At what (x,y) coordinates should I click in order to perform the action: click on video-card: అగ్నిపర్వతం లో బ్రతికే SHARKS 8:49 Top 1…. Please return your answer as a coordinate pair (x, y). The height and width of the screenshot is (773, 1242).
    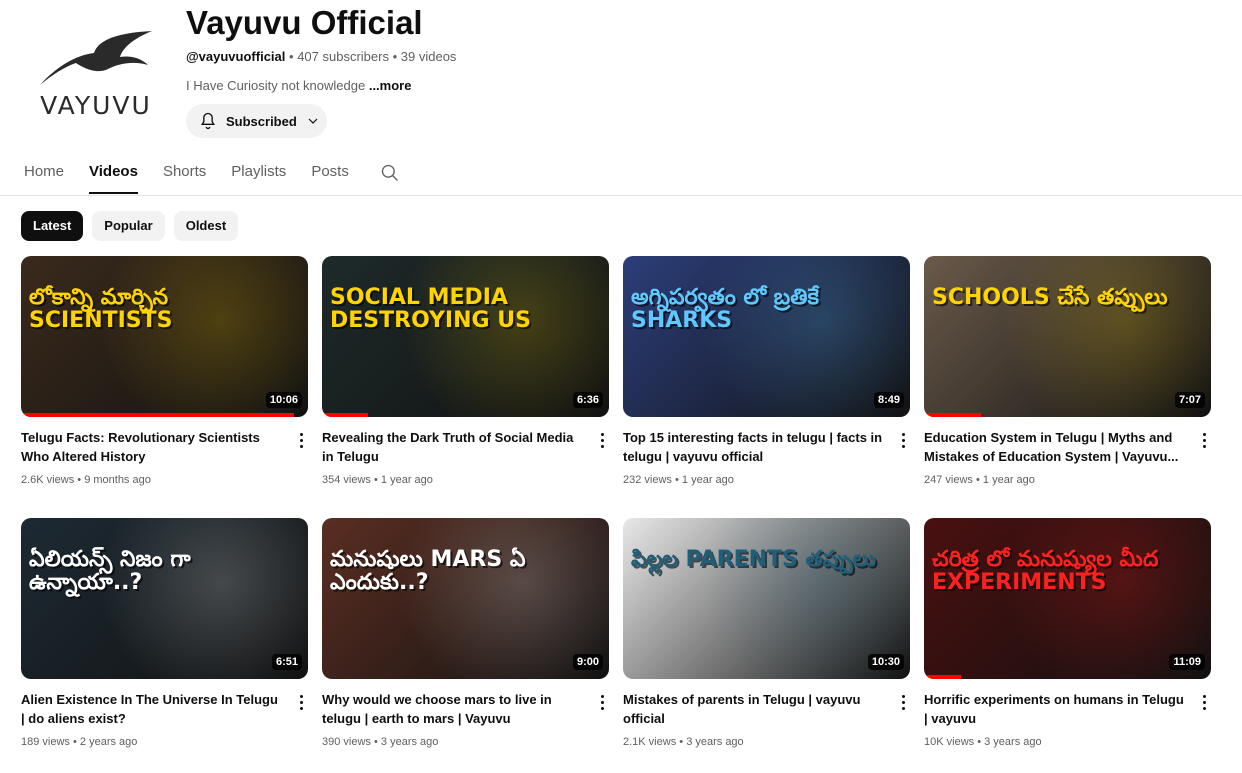
    Looking at the image, I should click on (766, 371).